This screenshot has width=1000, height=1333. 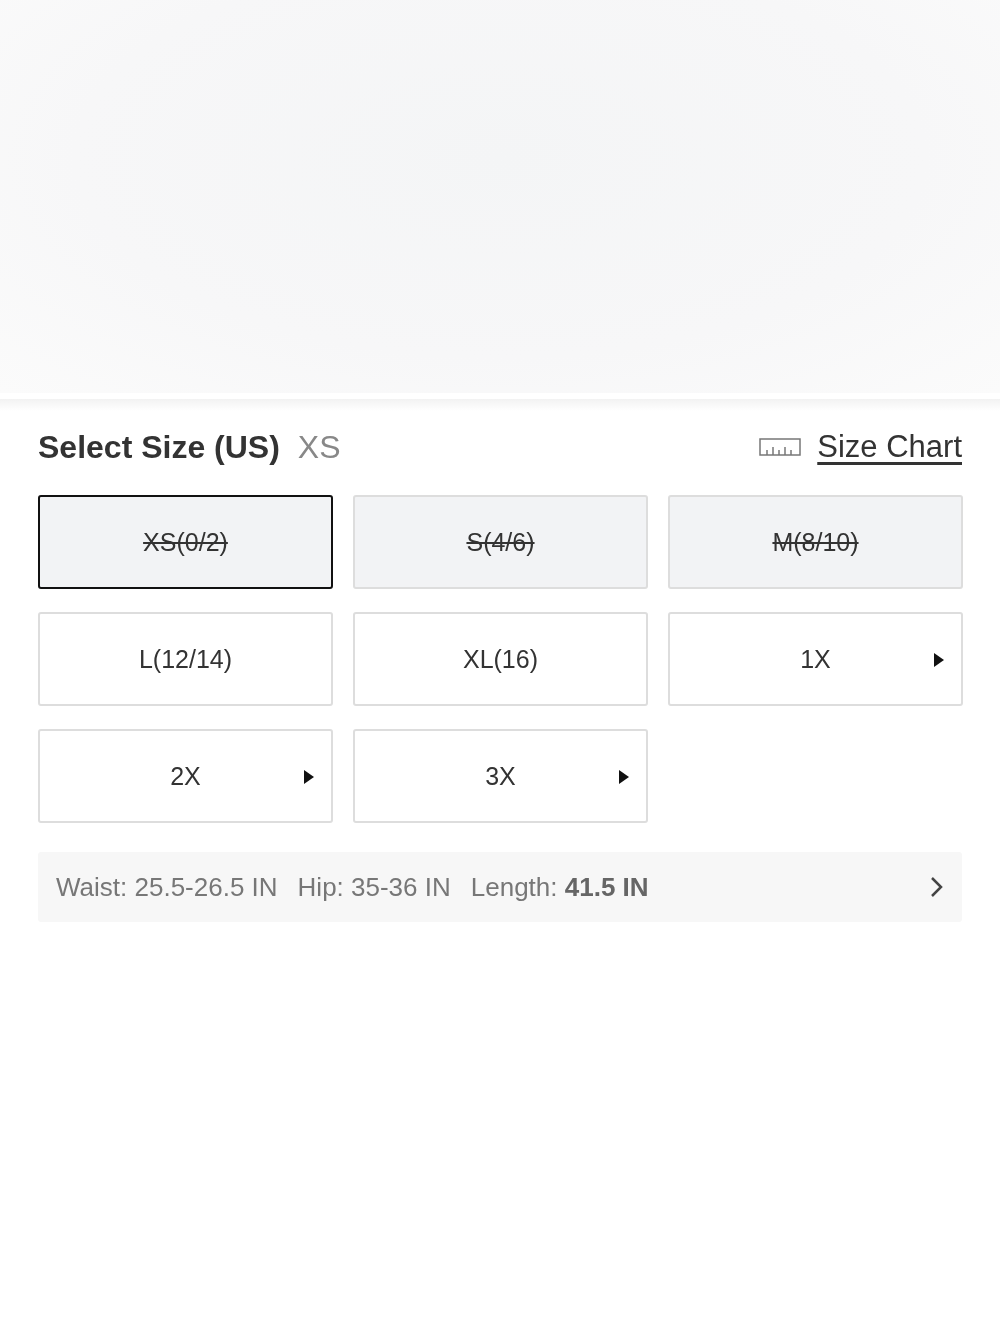 I want to click on size-option: 3X, so click(x=500, y=776).